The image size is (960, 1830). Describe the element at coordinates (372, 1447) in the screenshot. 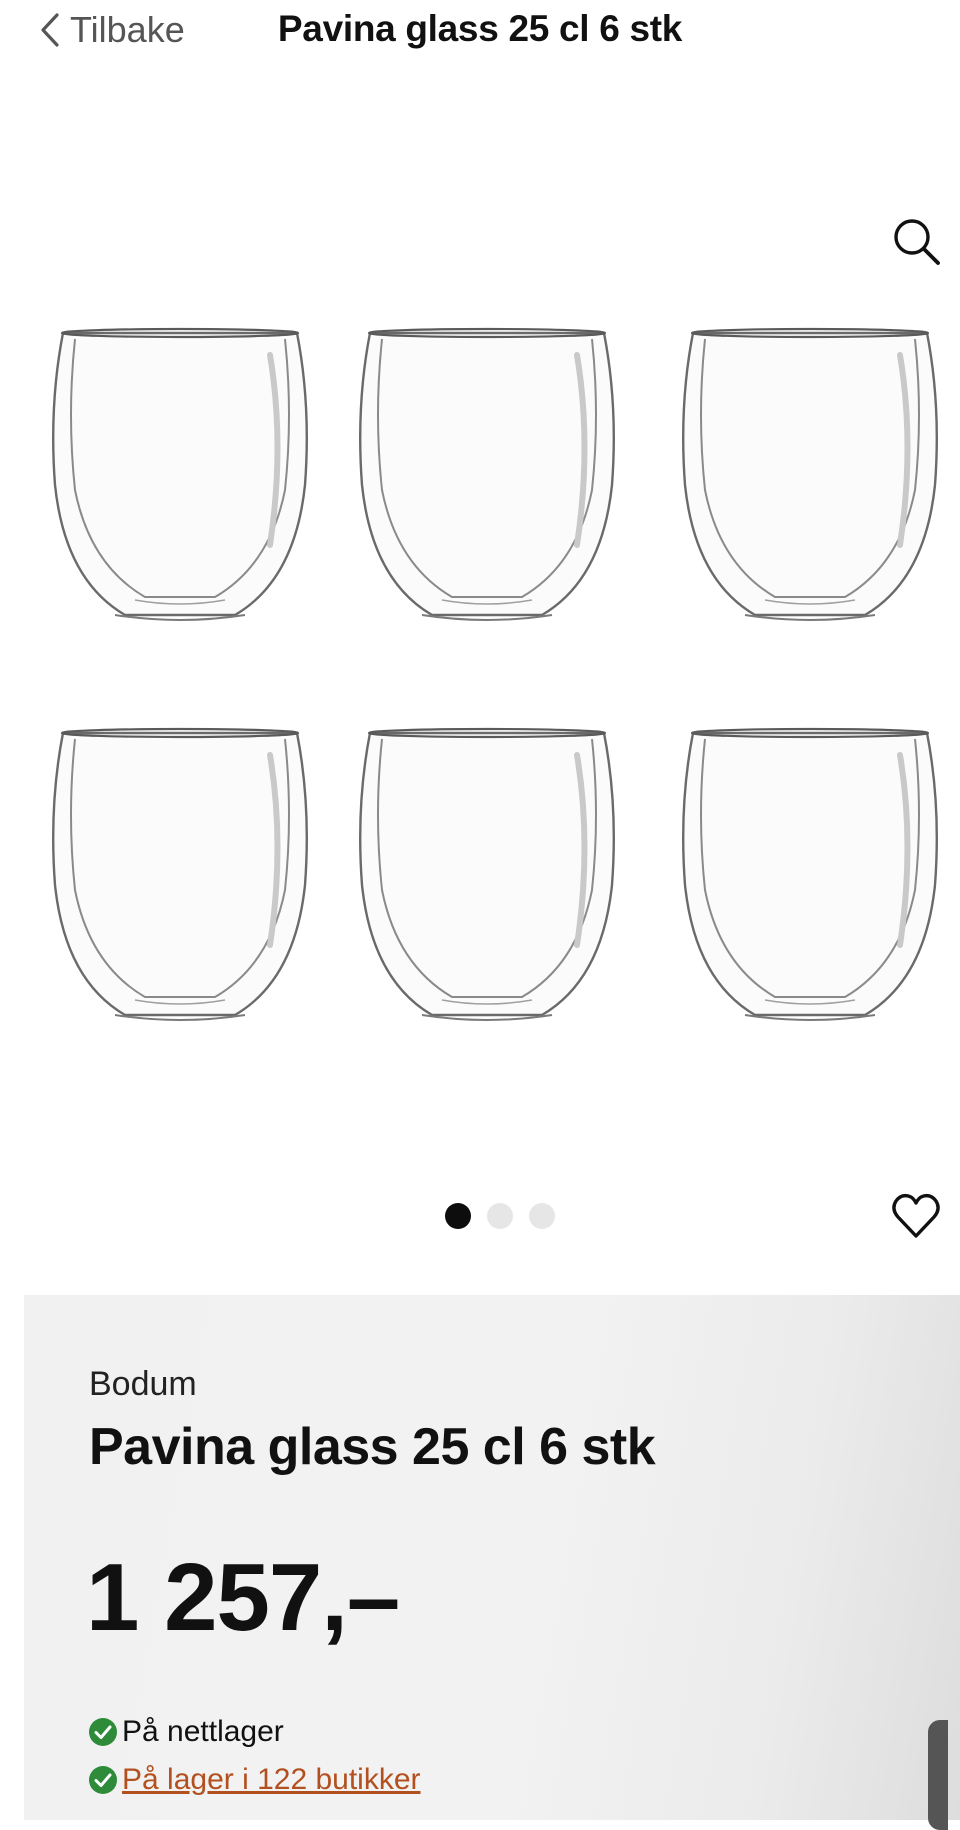

I see `product-title: Pavina glass 25 cl 6 stk` at that location.